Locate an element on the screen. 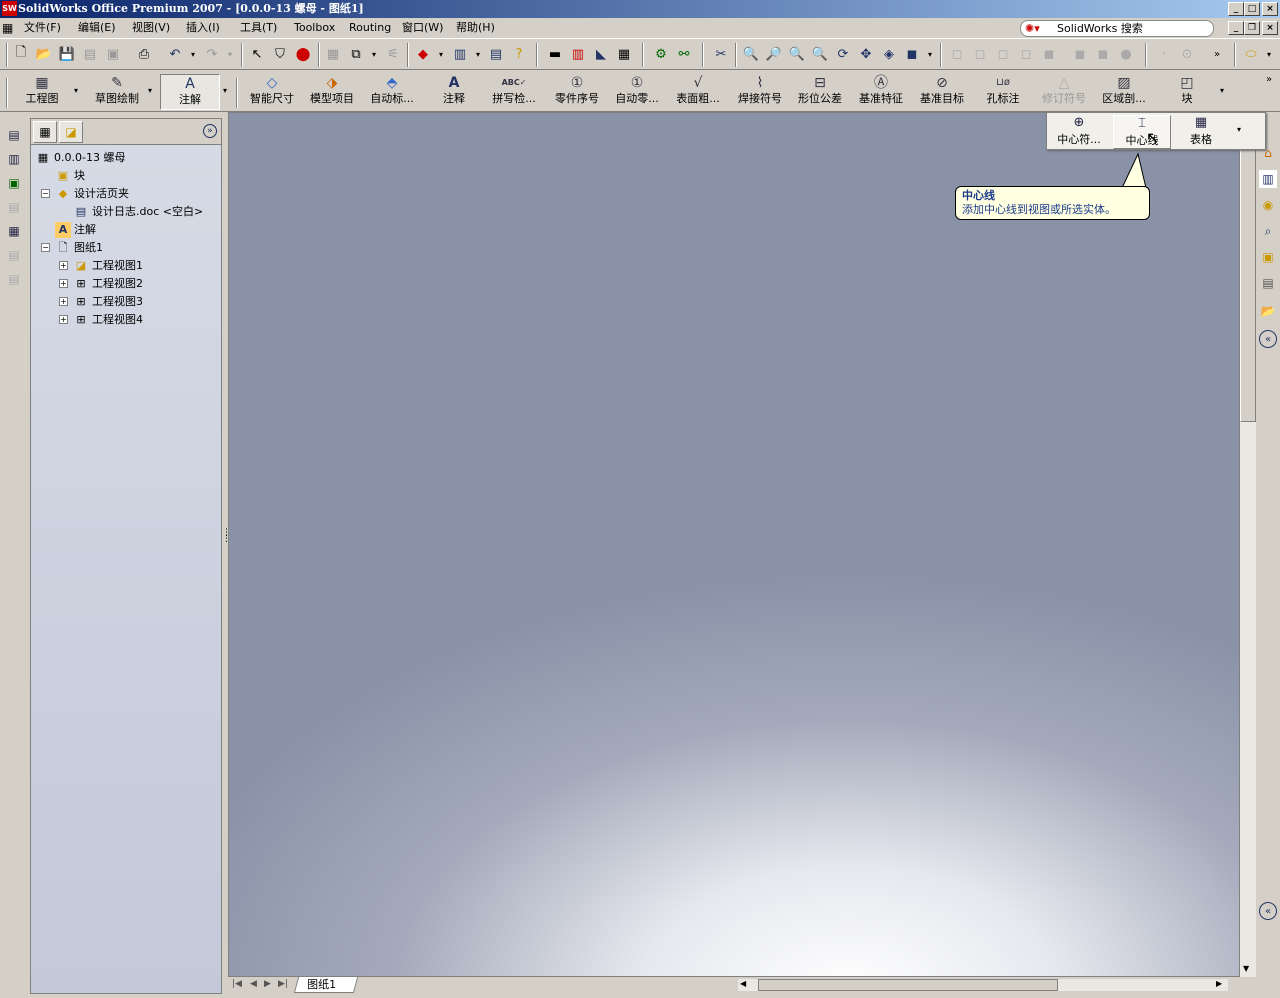  display-style-icon: ◼ is located at coordinates (912, 54).